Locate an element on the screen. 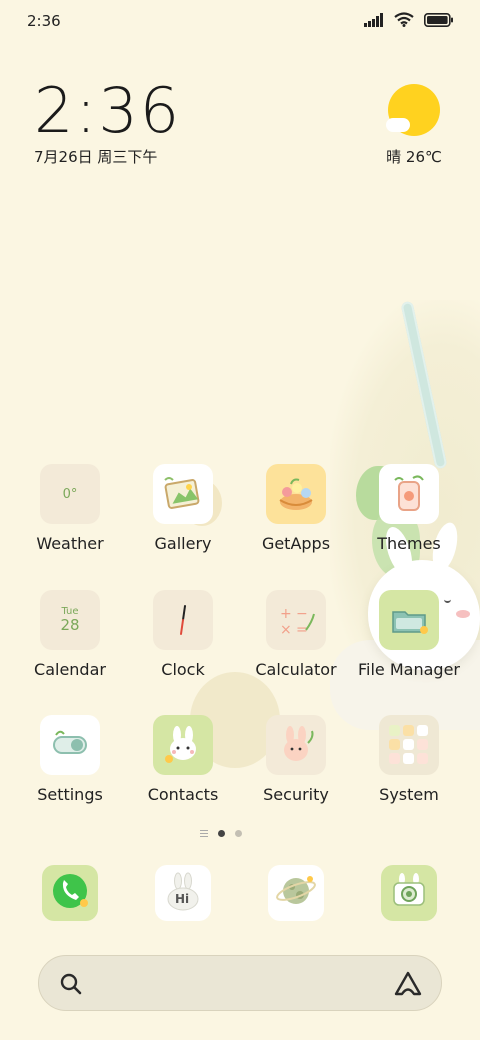  messages-hi-text: Hi is located at coordinates (182, 899).